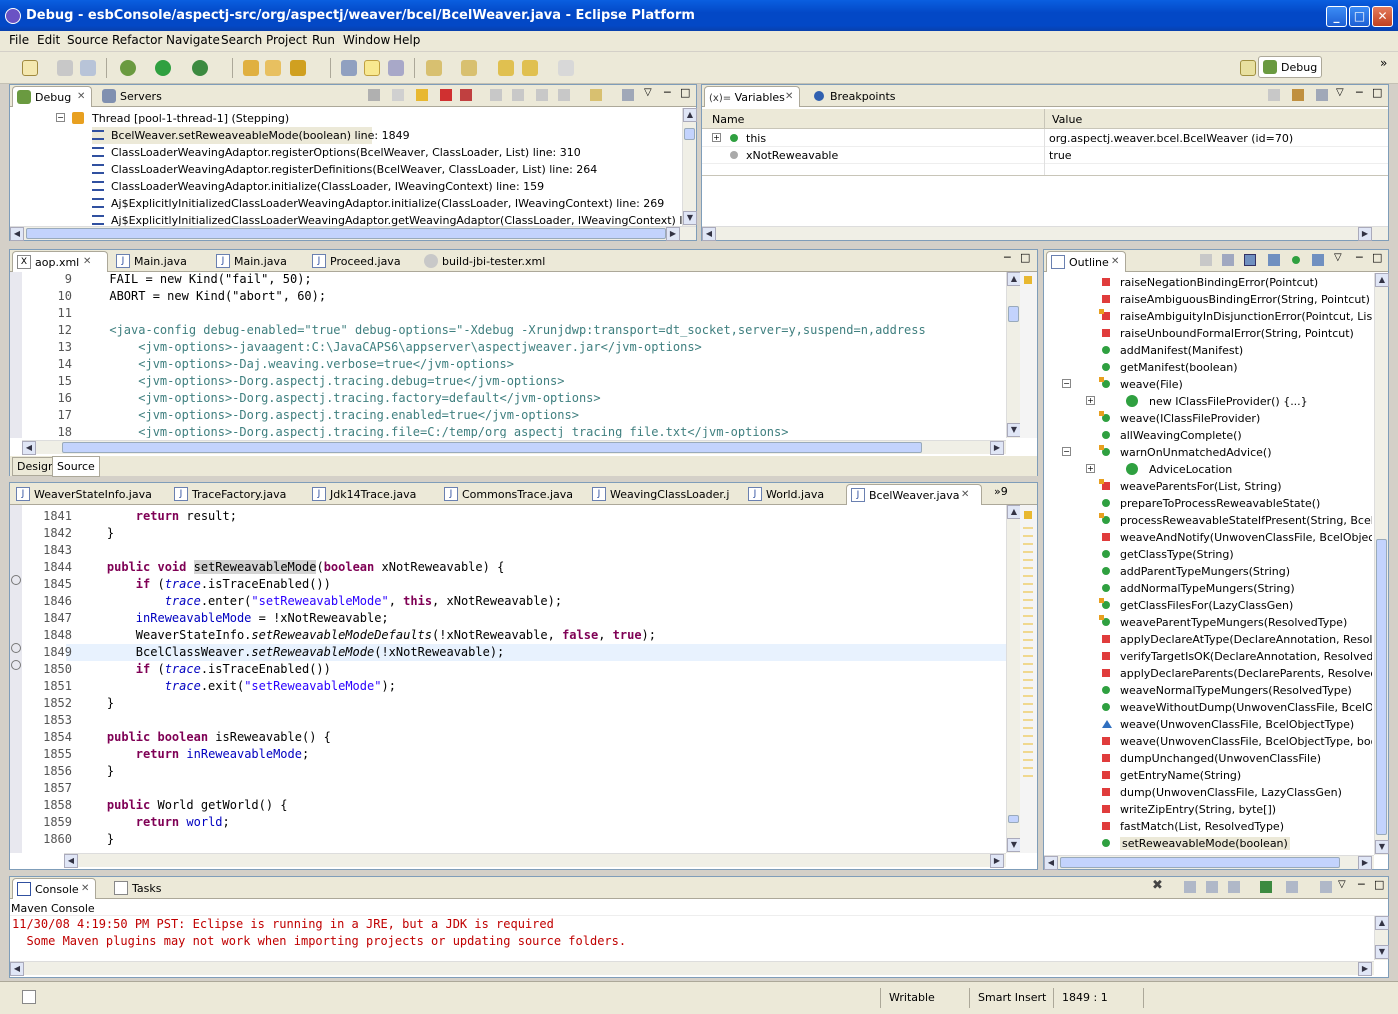 The image size is (1398, 1014). I want to click on xml-vertical-scrollbar: ▲ ▼, so click(1013, 355).